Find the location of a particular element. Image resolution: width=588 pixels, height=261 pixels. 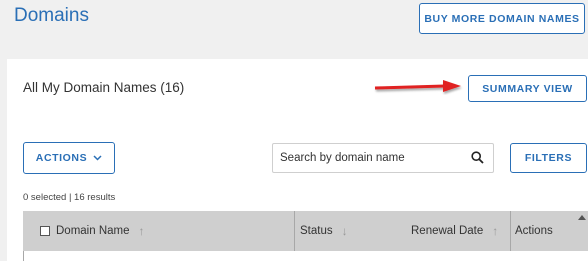

card-title: All My Domain Names (16) is located at coordinates (104, 87).